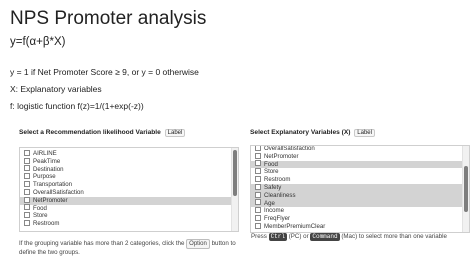 This screenshot has height=258, width=474. Describe the element at coordinates (44, 177) in the screenshot. I see `list-item-label: Purpose` at that location.